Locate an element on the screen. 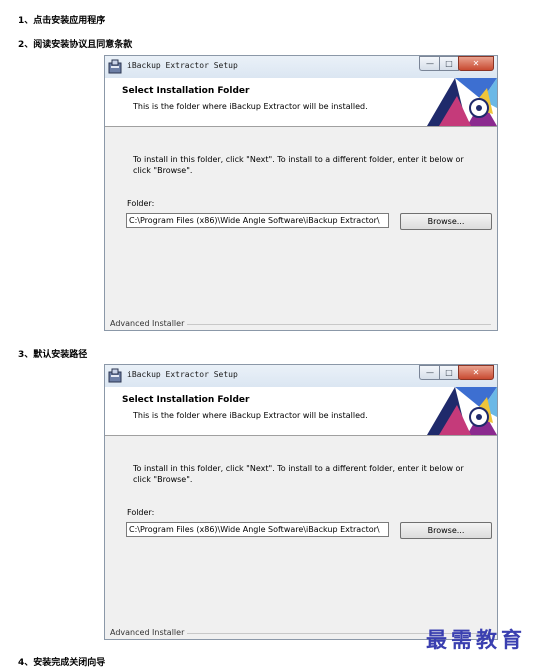 The image size is (545, 670). step-2-text: 2、阅读安装协议且同意条款 is located at coordinates (75, 45).